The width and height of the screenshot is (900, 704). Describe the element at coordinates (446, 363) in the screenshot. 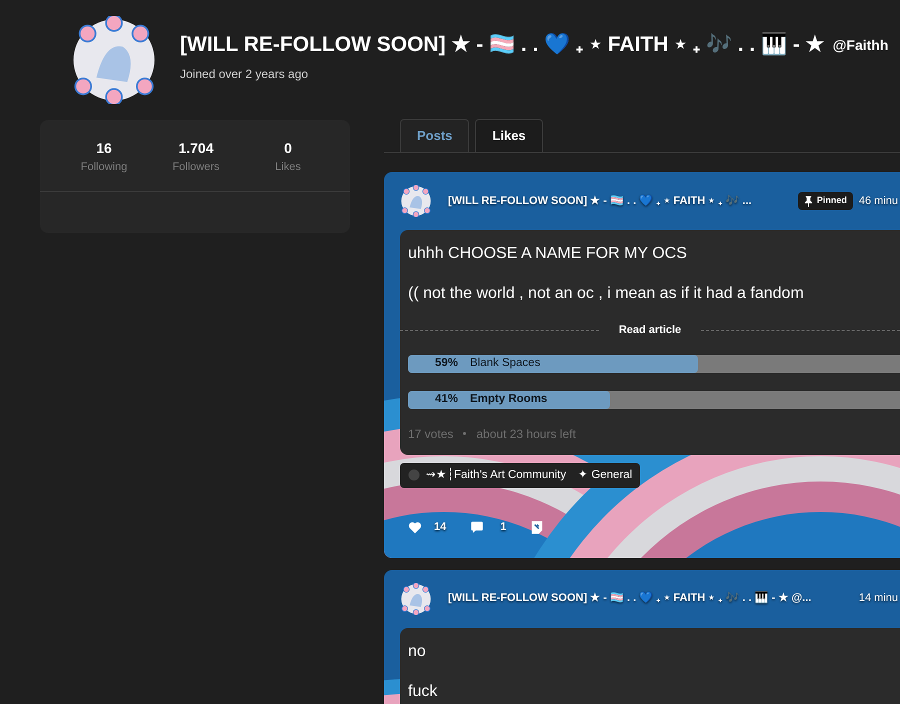

I see `poll-percent: 59%` at that location.